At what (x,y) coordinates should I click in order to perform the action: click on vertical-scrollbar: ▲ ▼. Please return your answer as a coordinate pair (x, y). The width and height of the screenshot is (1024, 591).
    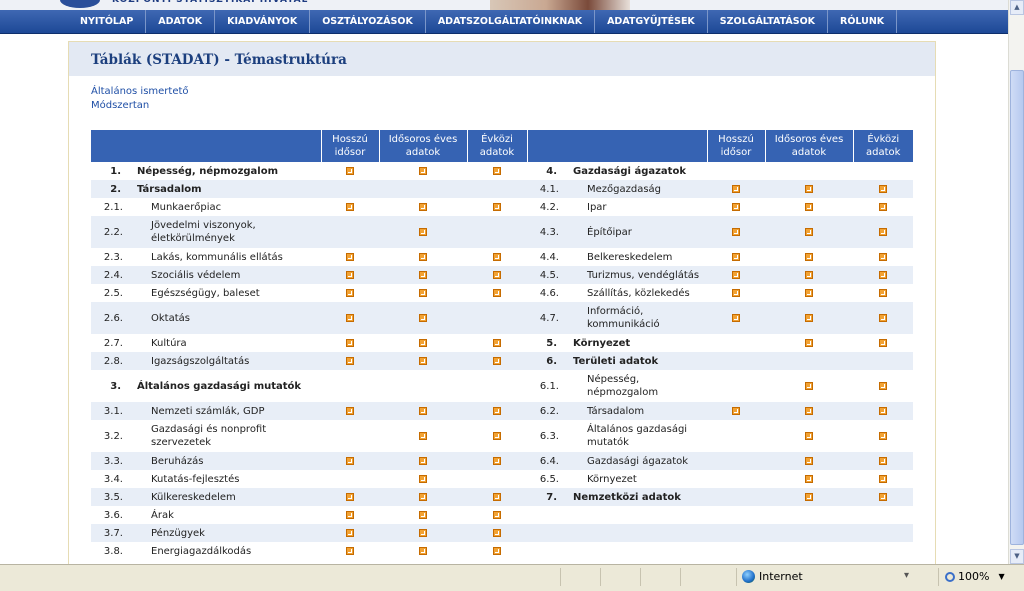
    Looking at the image, I should click on (1016, 282).